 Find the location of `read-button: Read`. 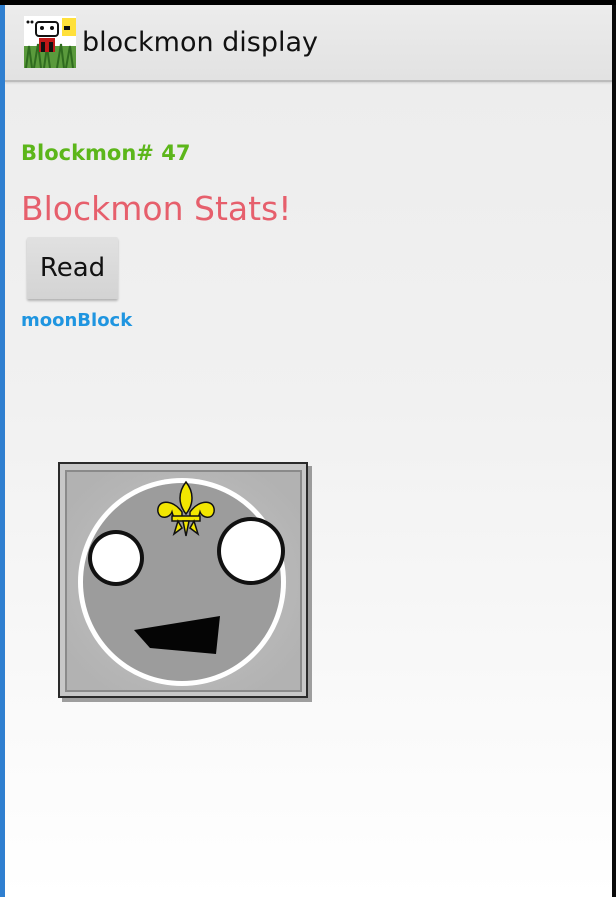

read-button: Read is located at coordinates (72, 268).